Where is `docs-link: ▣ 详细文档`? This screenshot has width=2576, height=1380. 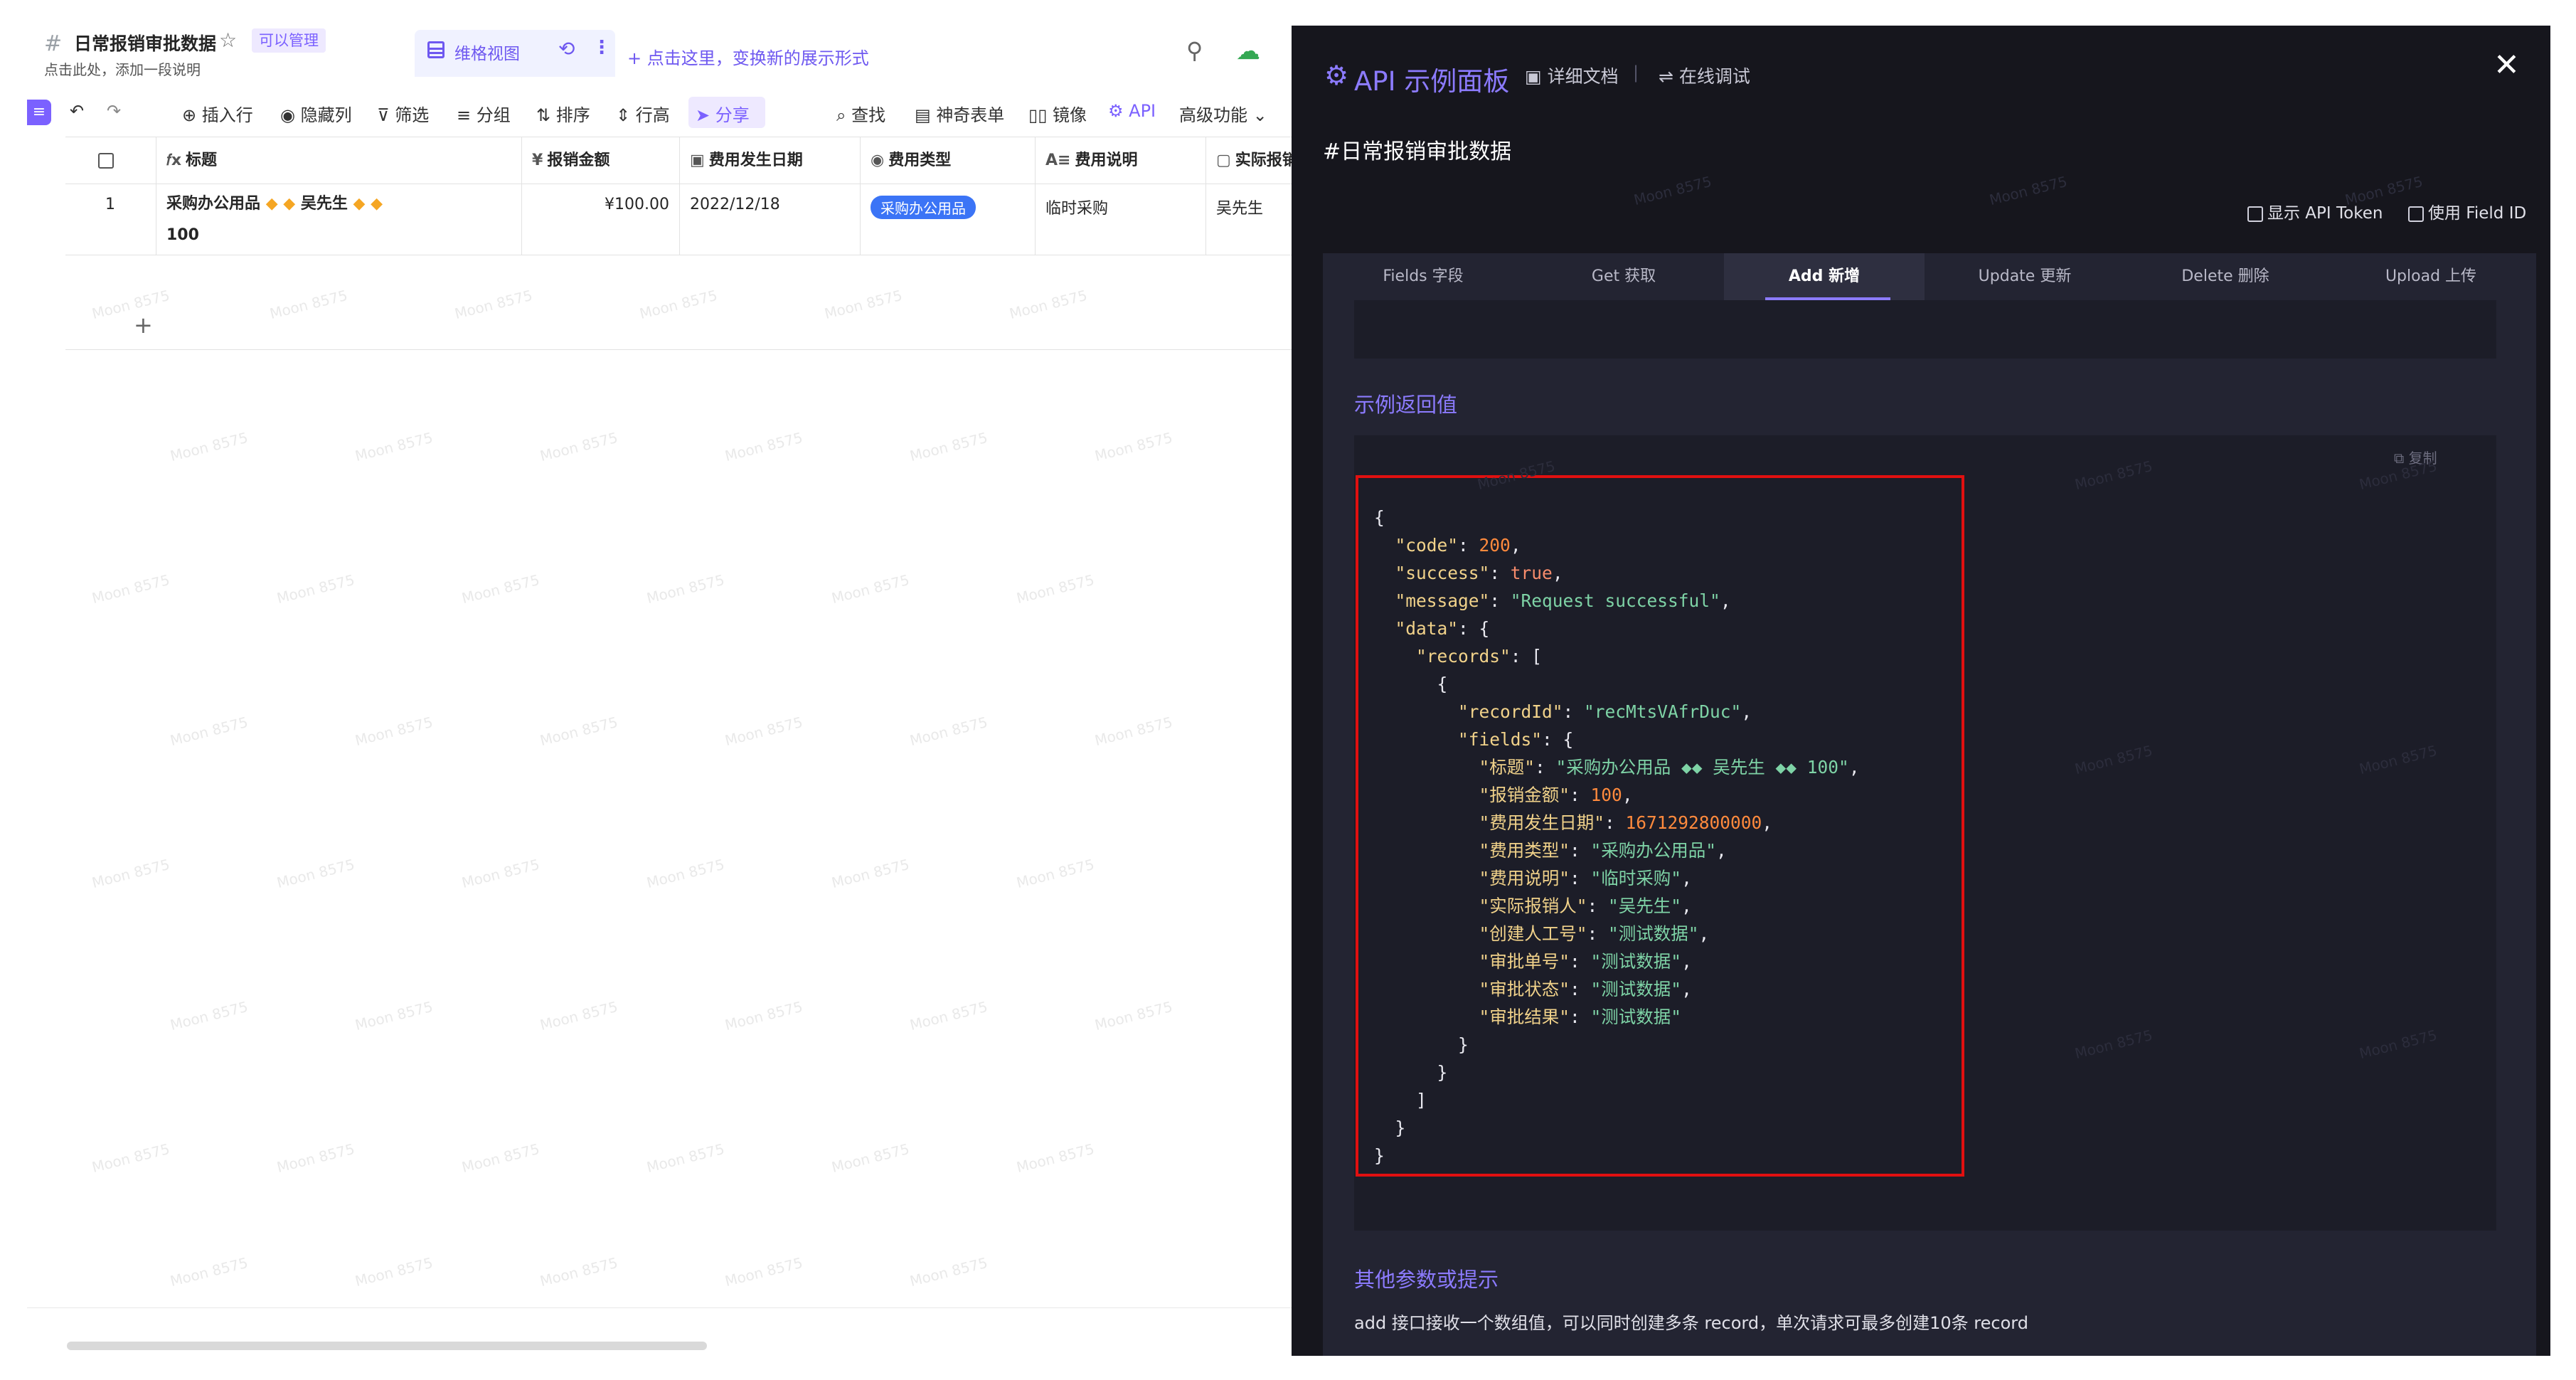 docs-link: ▣ 详细文档 is located at coordinates (1572, 76).